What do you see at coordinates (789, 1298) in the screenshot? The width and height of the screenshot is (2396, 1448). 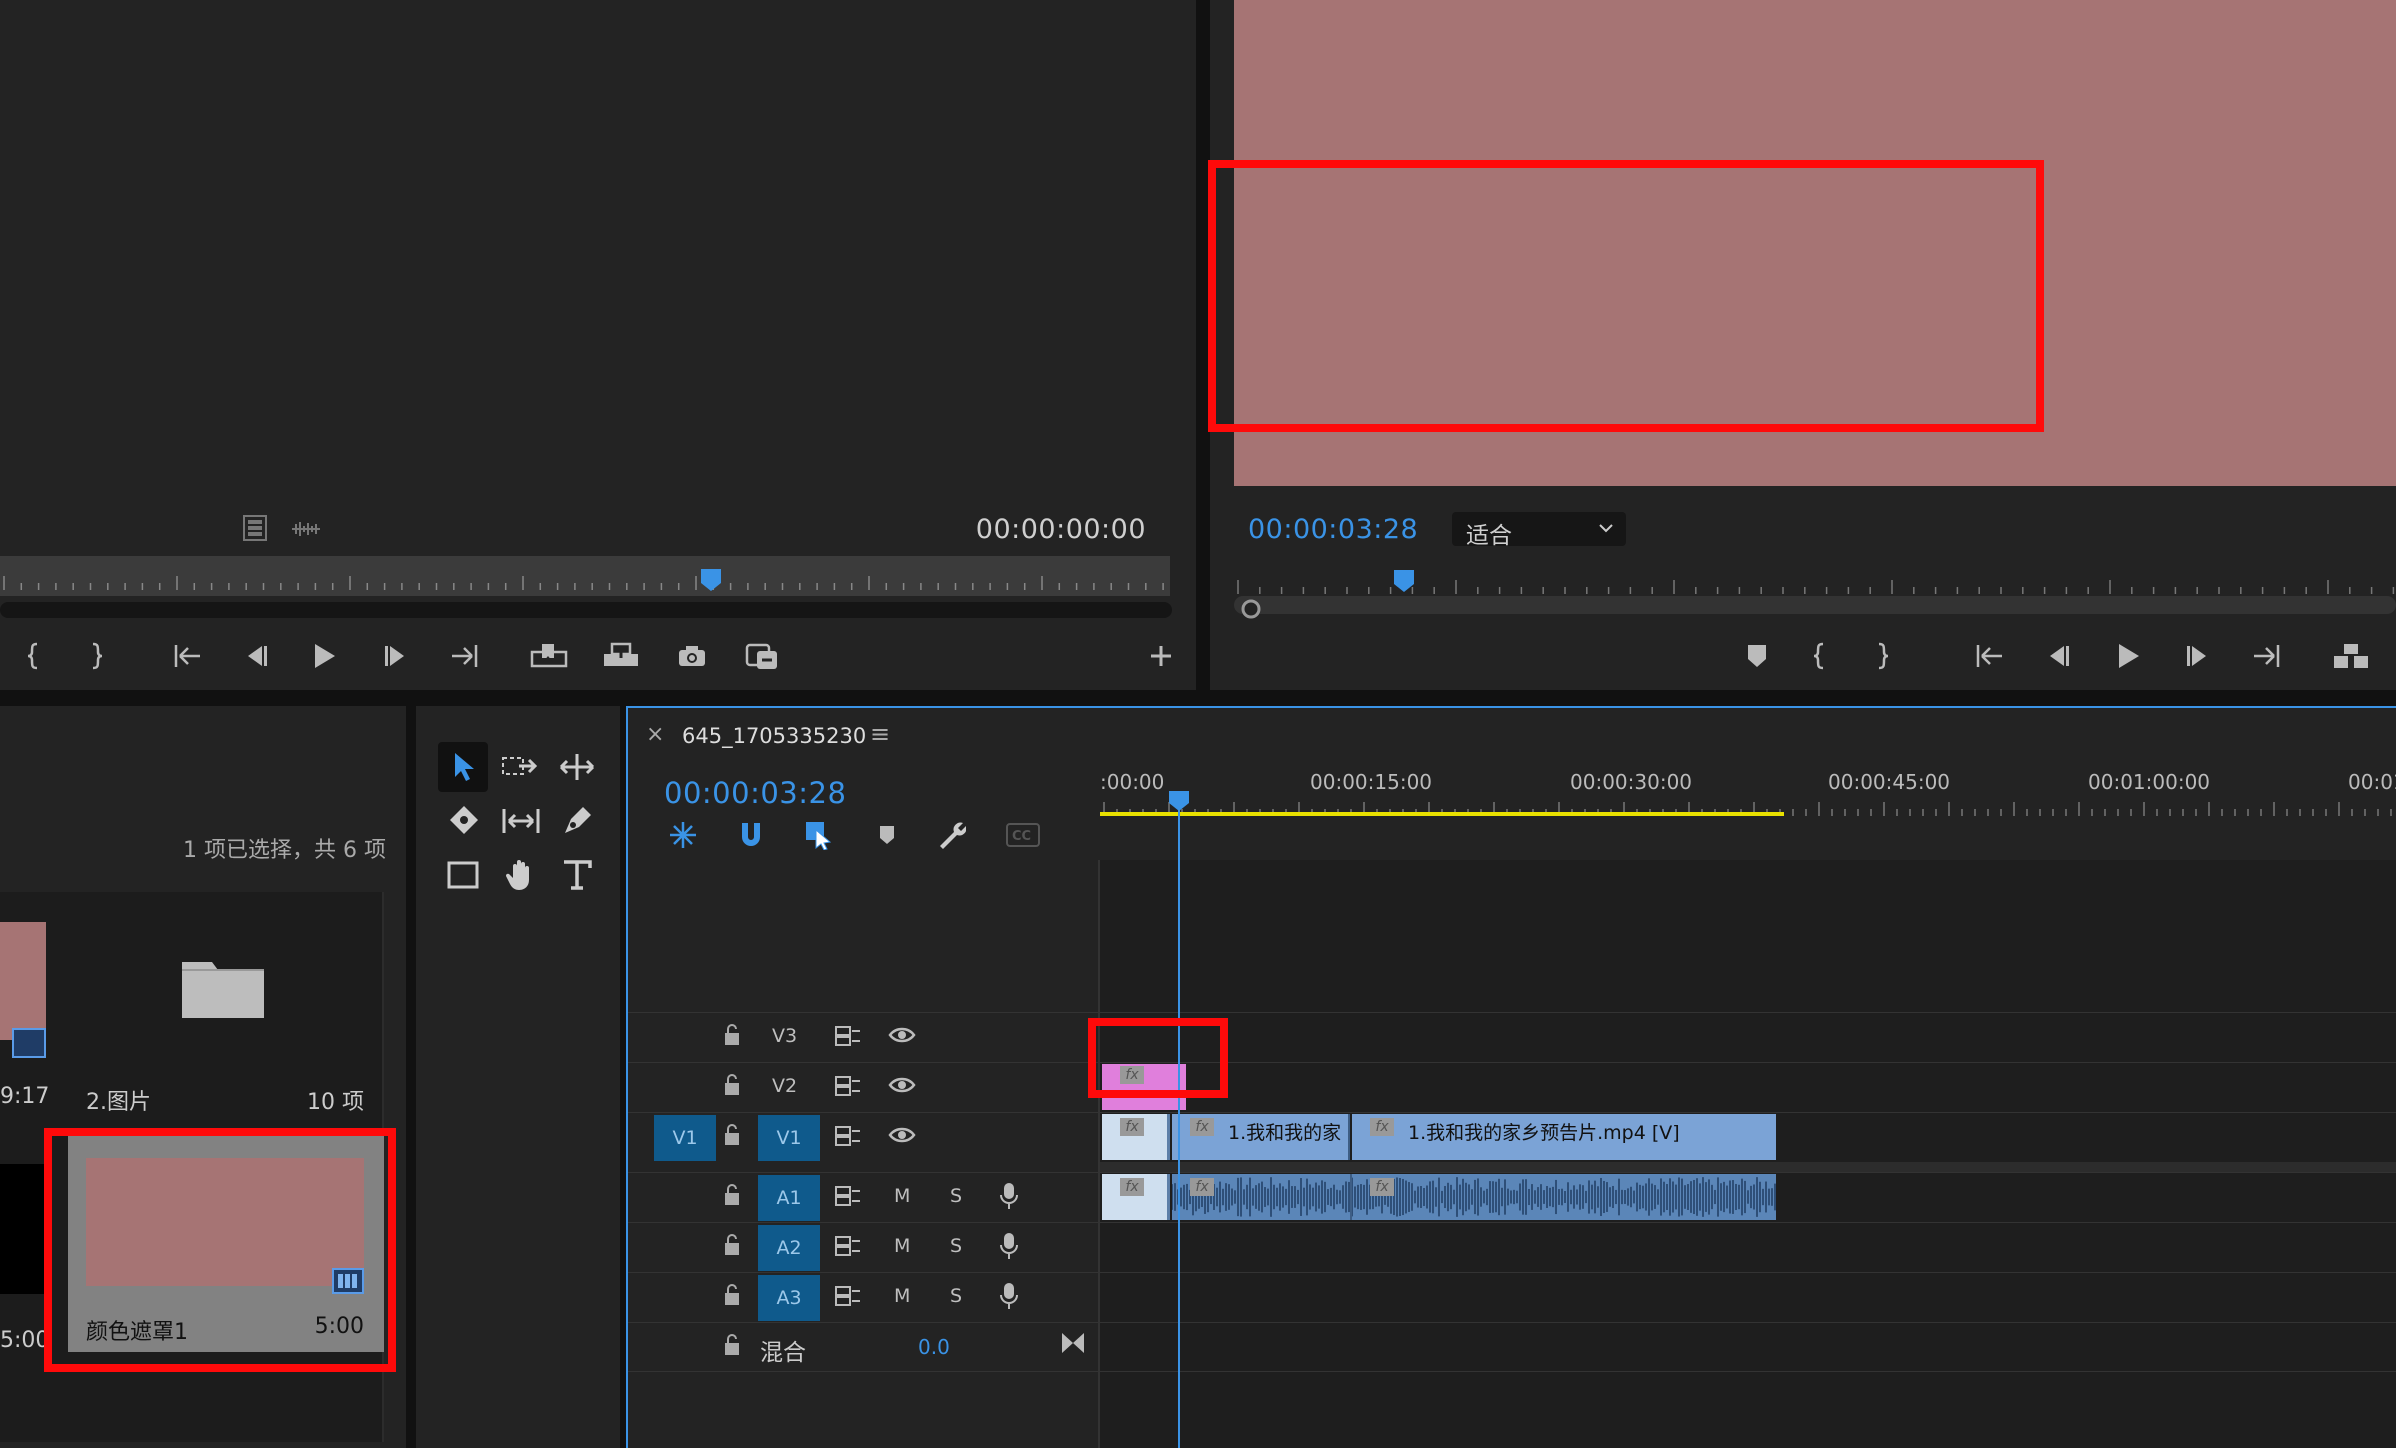 I see `track-target-a3: A3` at bounding box center [789, 1298].